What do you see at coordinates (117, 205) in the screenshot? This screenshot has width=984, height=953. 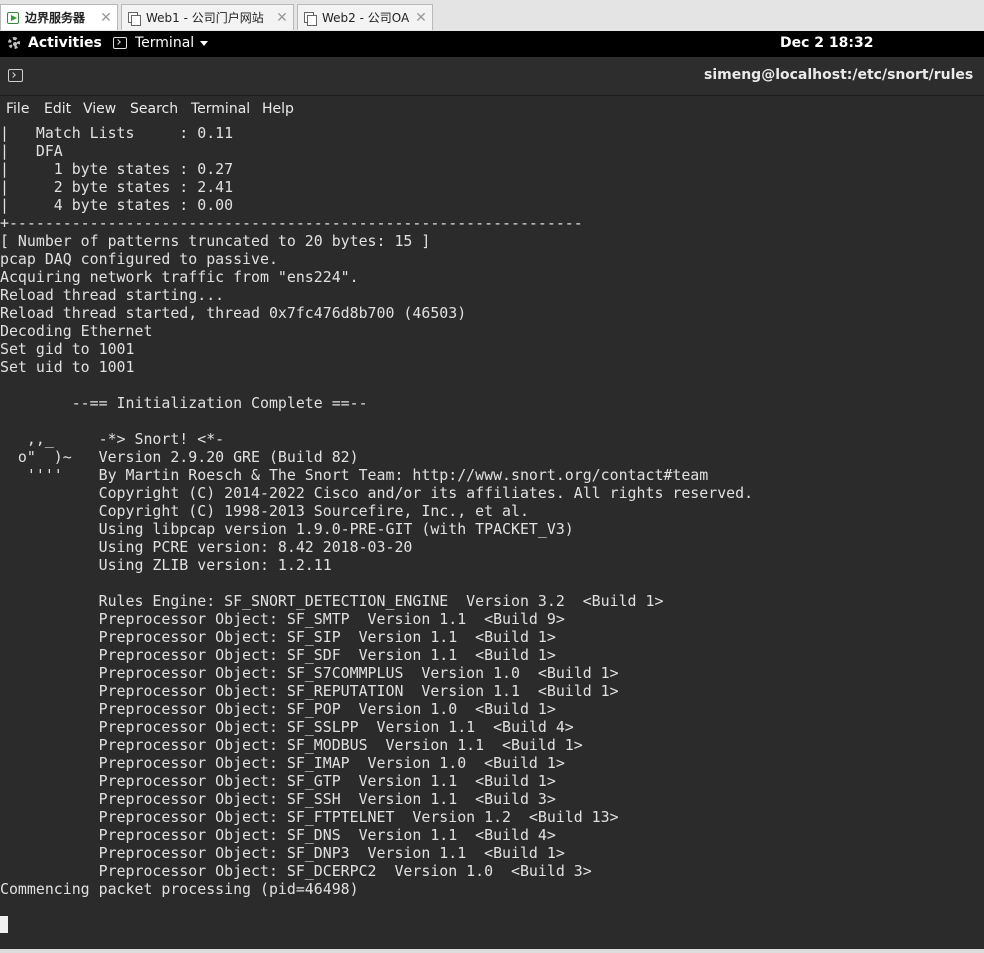 I see `terminal-line: | 4 byte states : 0.00` at bounding box center [117, 205].